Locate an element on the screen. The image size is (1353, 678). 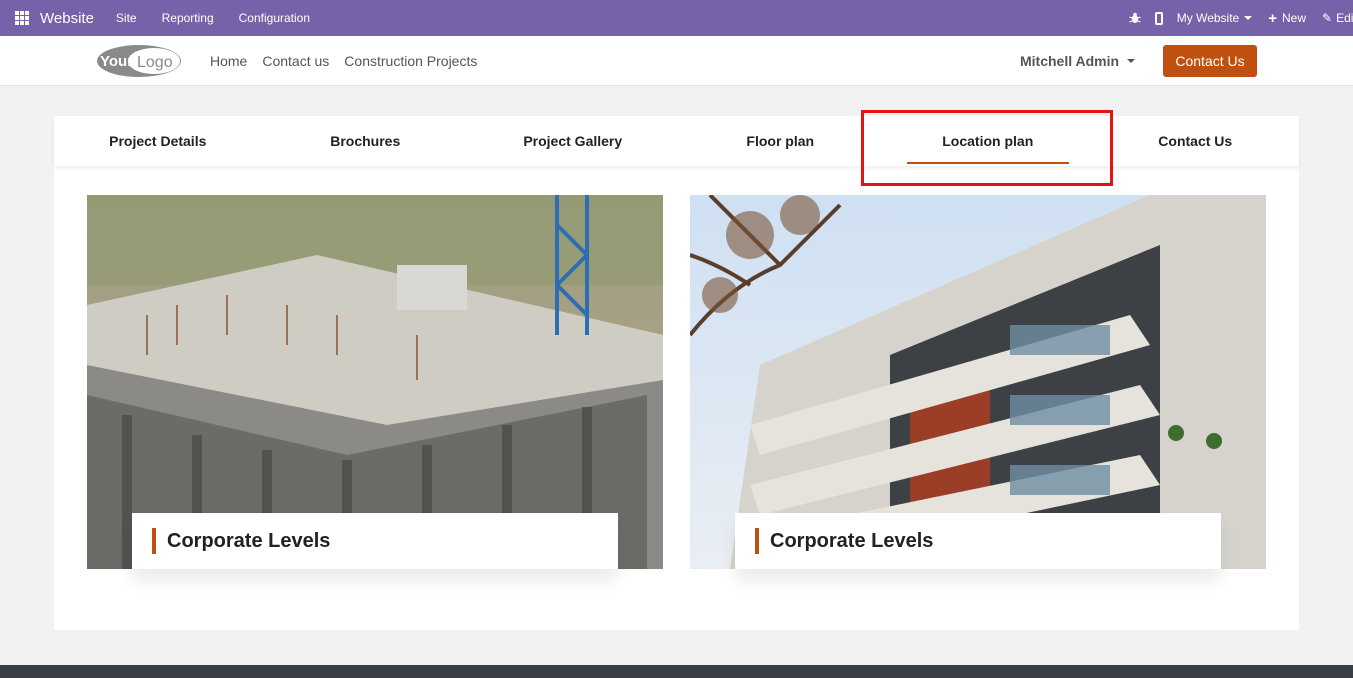
plus-icon: + is located at coordinates (1272, 18).